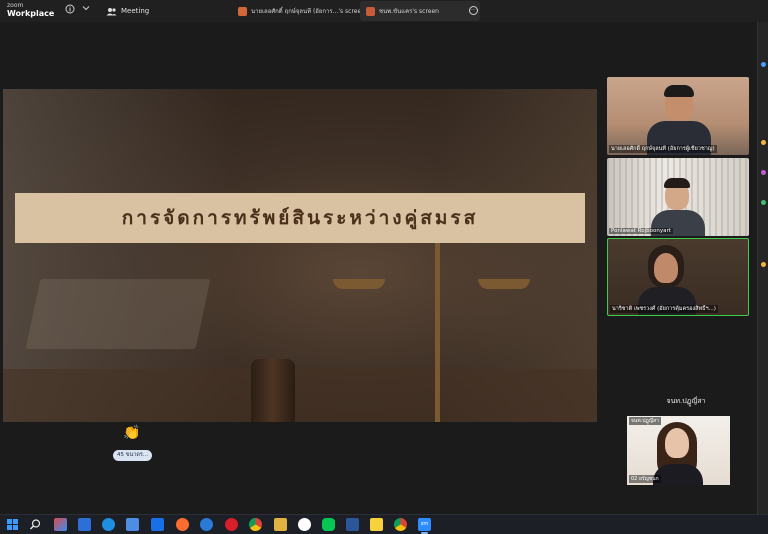 This screenshot has height=534, width=768. I want to click on edge-icon, so click(108, 524).